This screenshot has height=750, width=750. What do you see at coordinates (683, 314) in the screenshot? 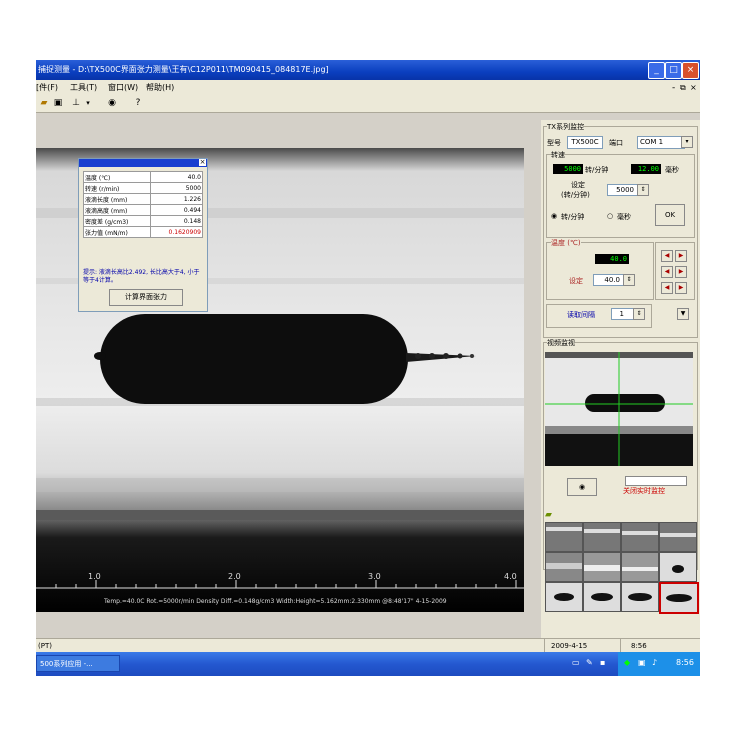
I see `panel-scroll-icon: ▼` at bounding box center [683, 314].